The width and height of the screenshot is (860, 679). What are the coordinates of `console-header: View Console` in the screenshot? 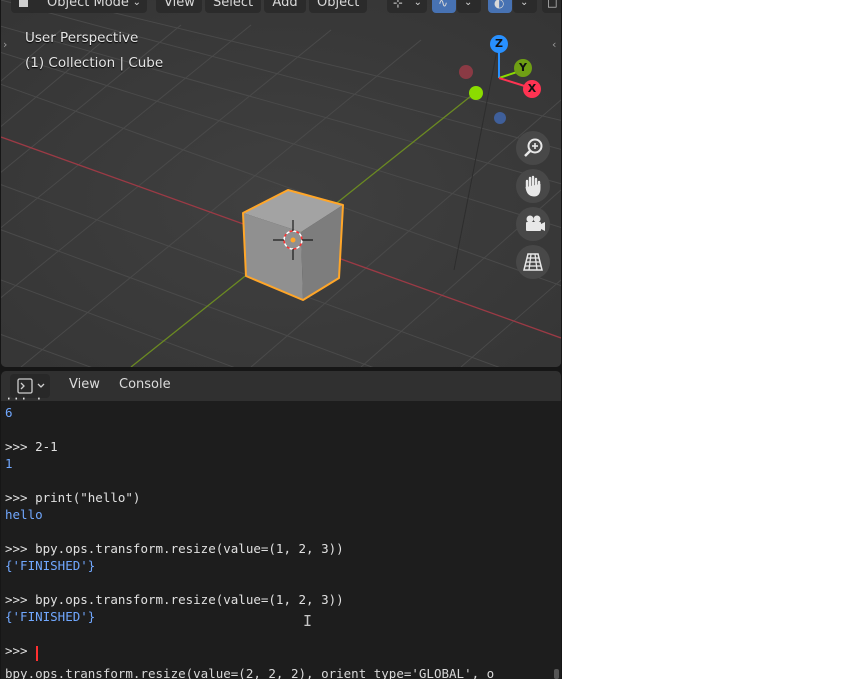 It's located at (281, 386).